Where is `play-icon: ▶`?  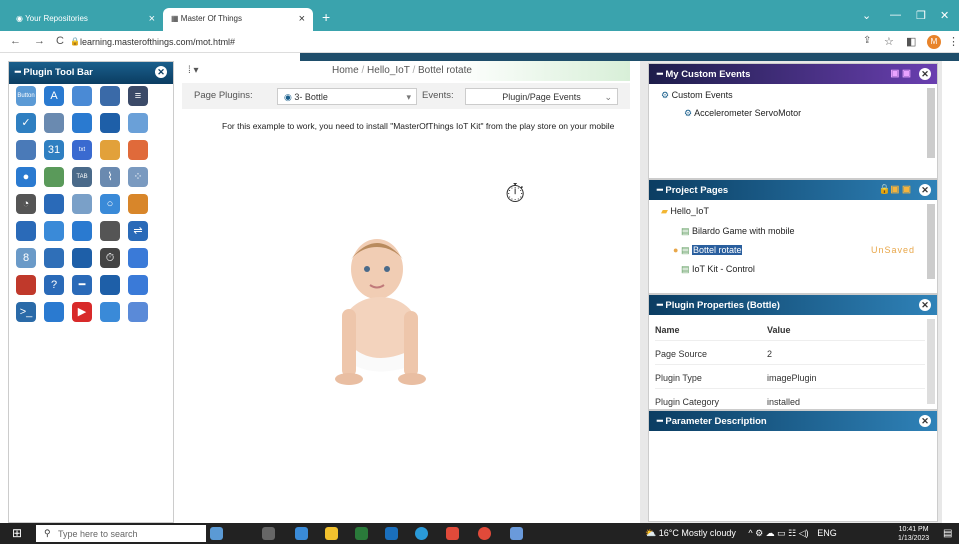
play-icon: ▶ is located at coordinates (82, 312).